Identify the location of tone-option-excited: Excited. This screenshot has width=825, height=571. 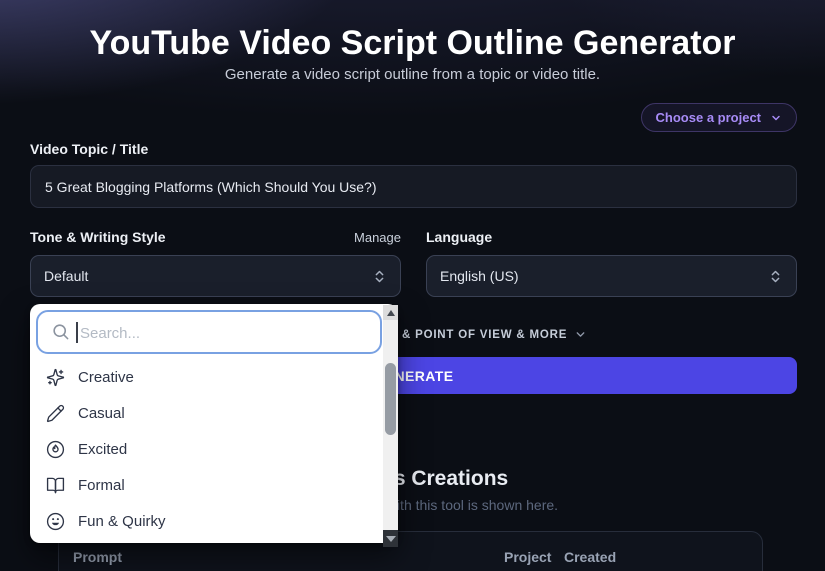
(206, 449).